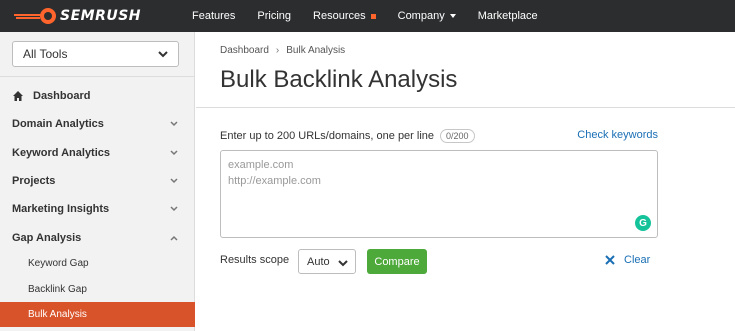 The height and width of the screenshot is (331, 735). What do you see at coordinates (282, 50) in the screenshot?
I see `breadcrumb: Dashboard › Bulk Analysis` at bounding box center [282, 50].